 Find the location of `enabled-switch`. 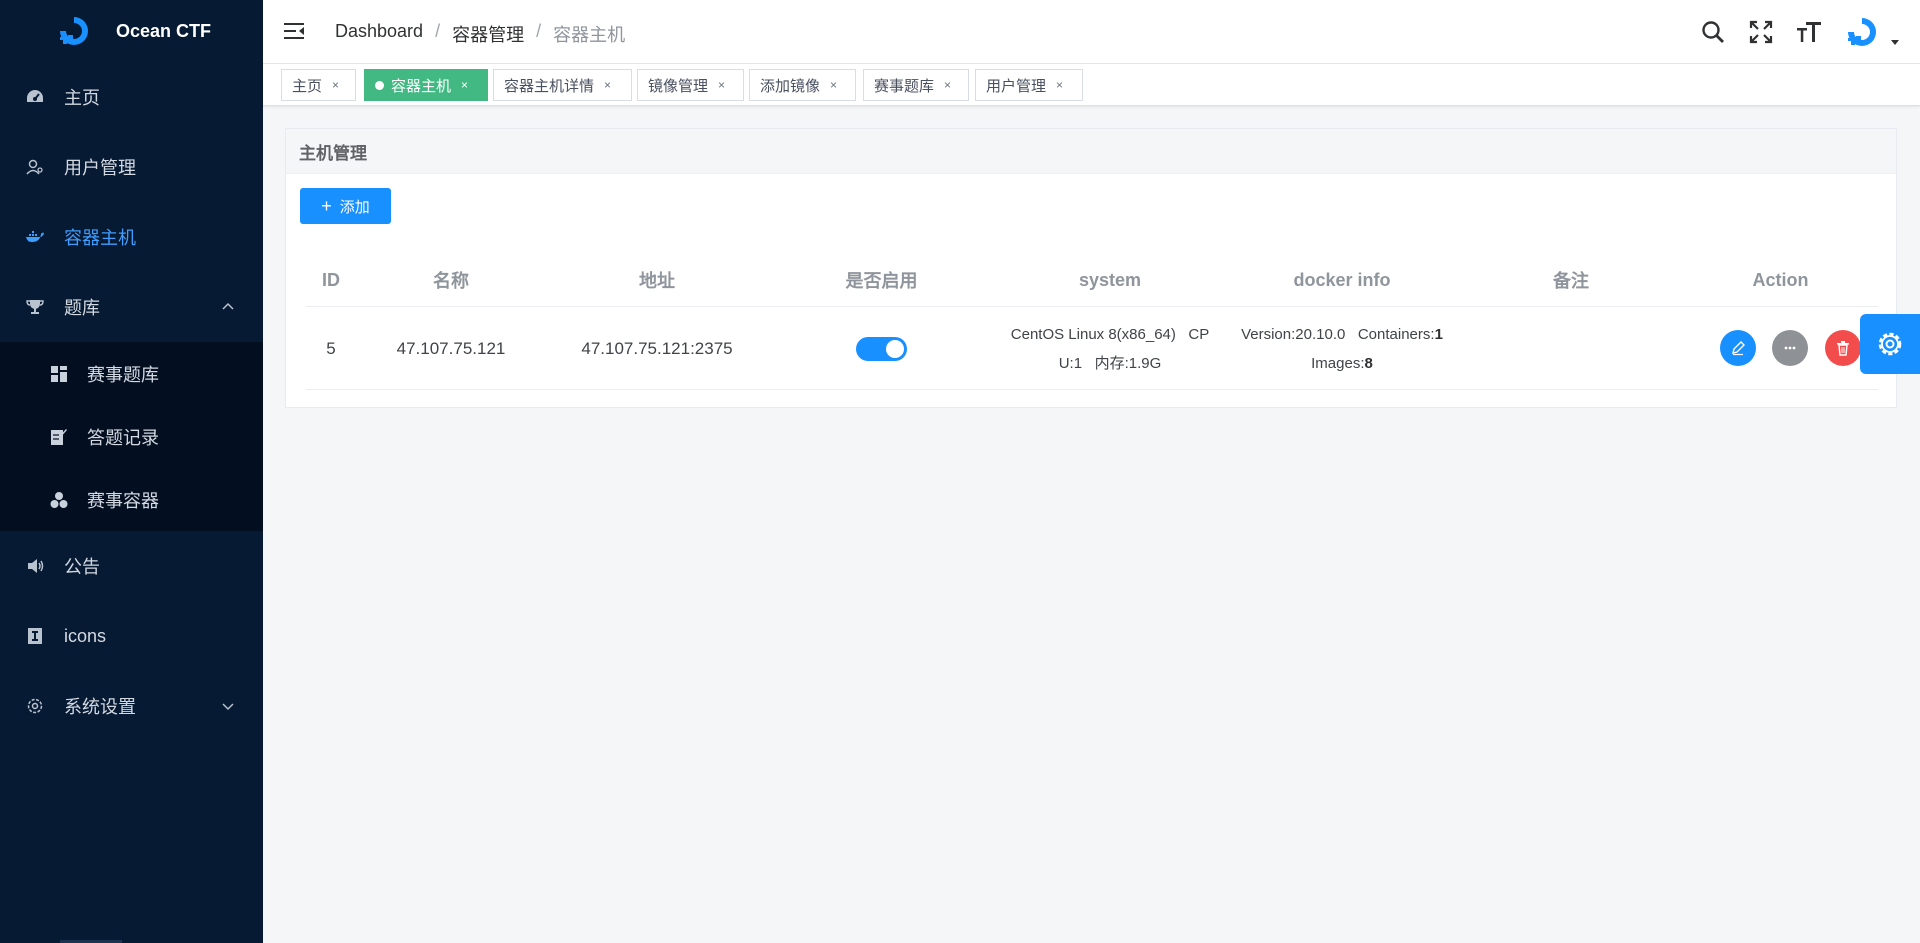

enabled-switch is located at coordinates (881, 348).